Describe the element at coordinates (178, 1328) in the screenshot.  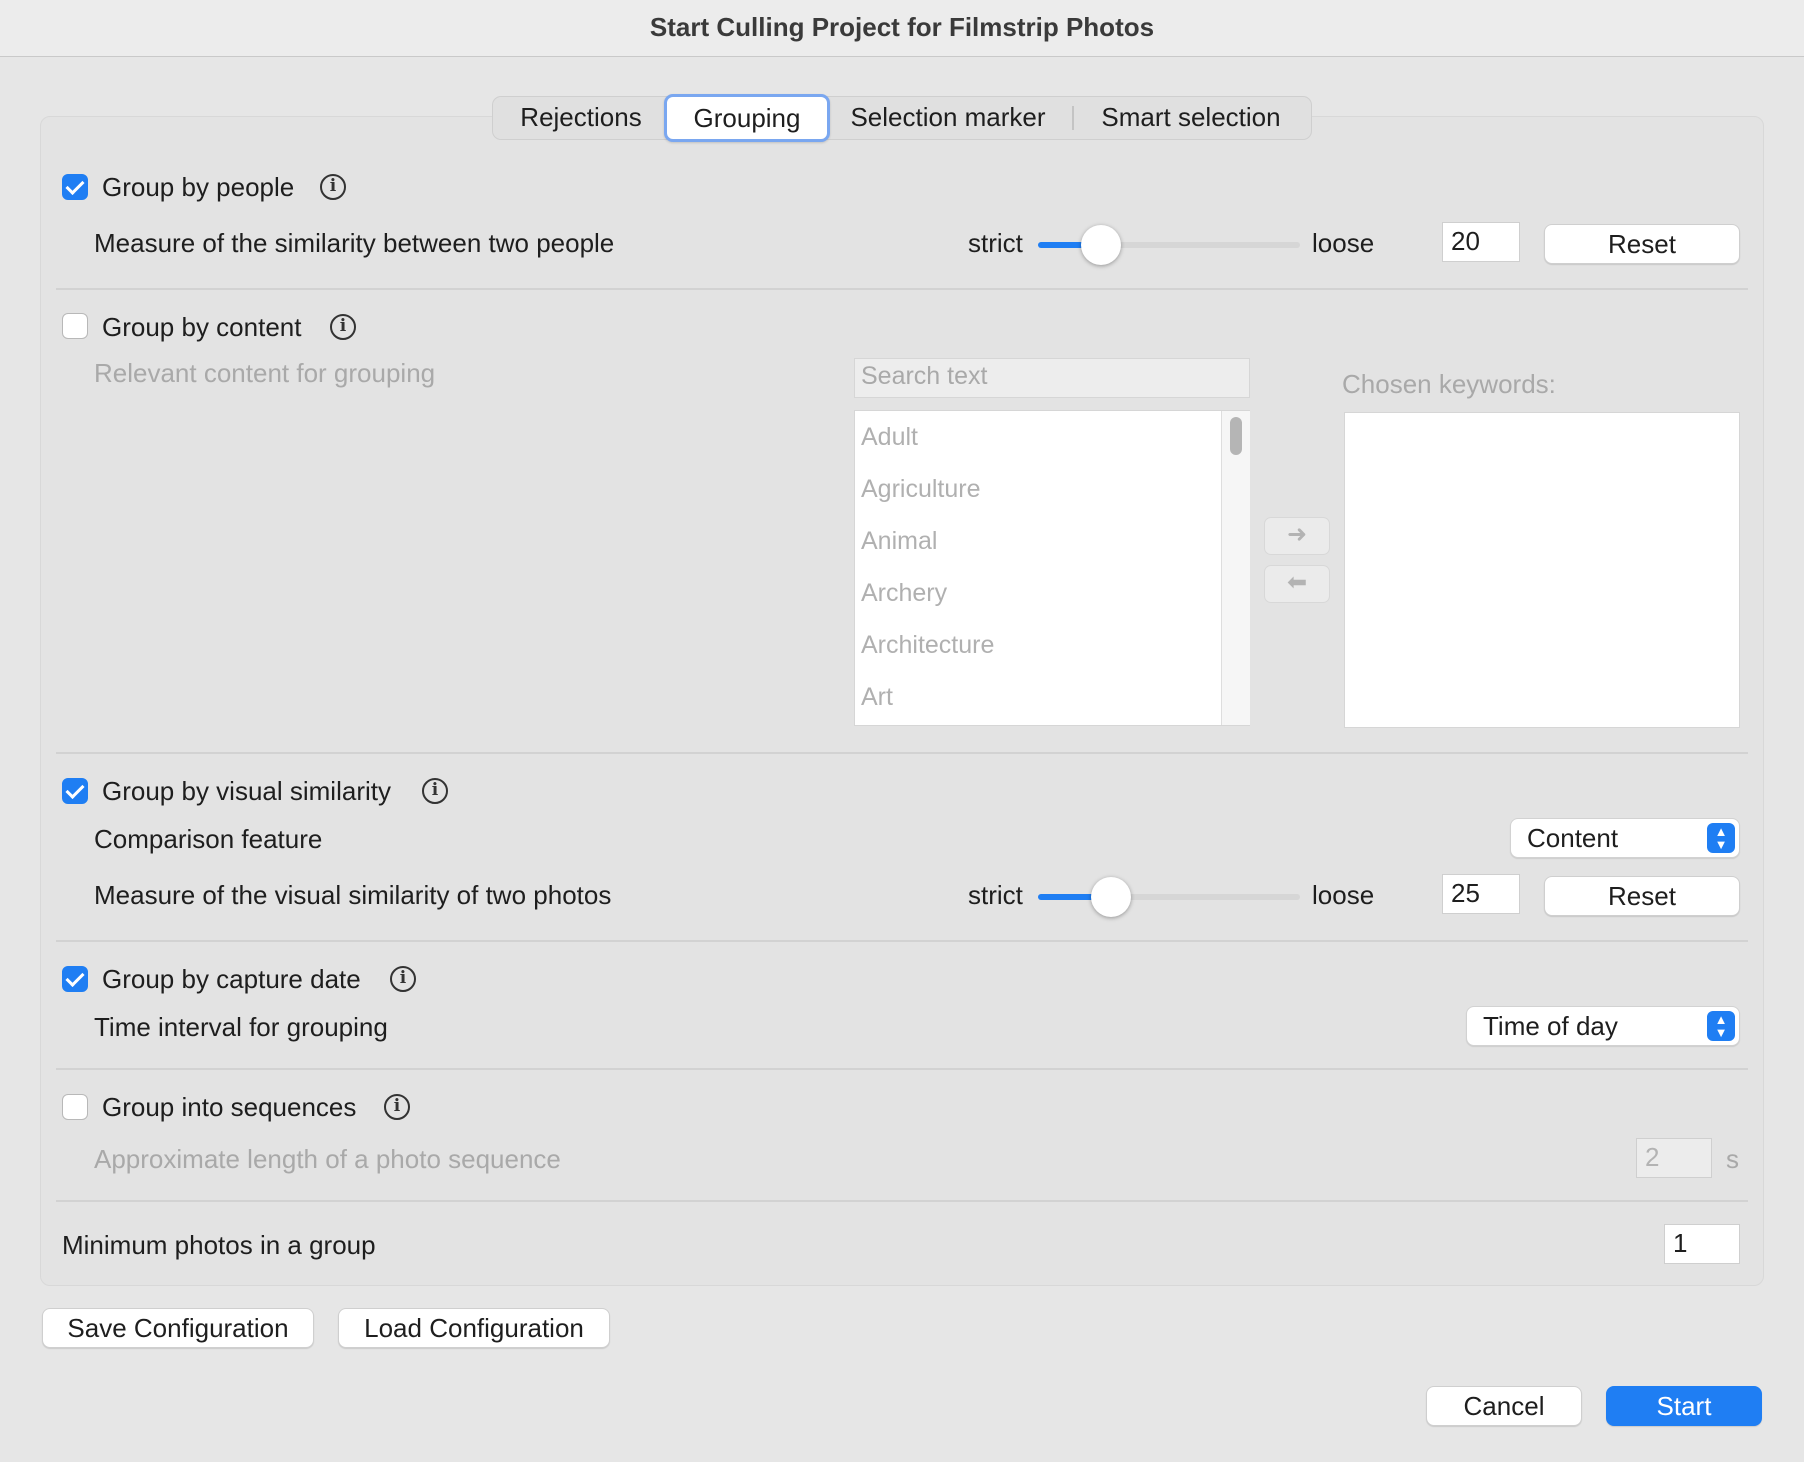
I see `save-configuration-button: Save Configuration` at that location.